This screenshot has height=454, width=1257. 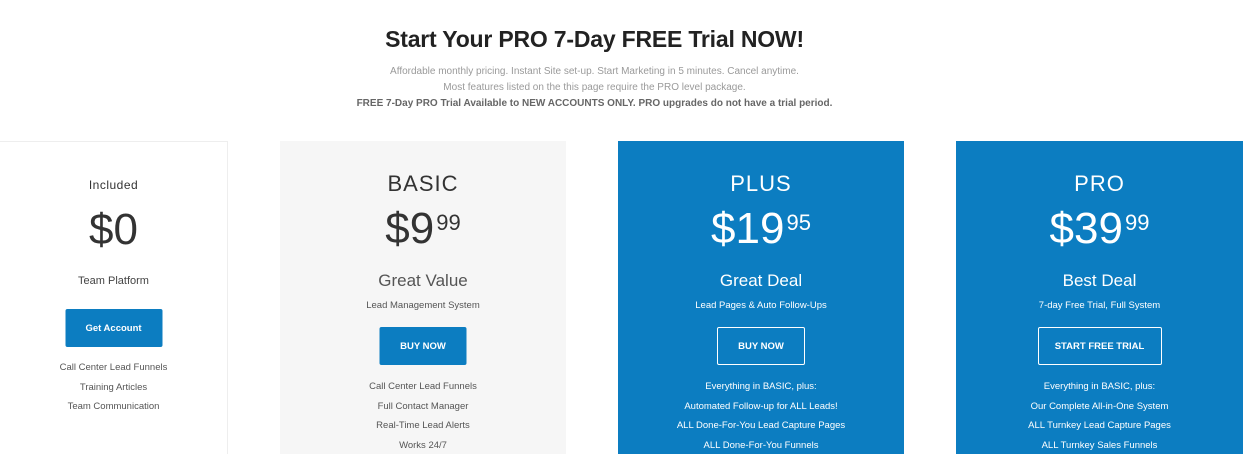 I want to click on plan-price: $1995, so click(x=761, y=229).